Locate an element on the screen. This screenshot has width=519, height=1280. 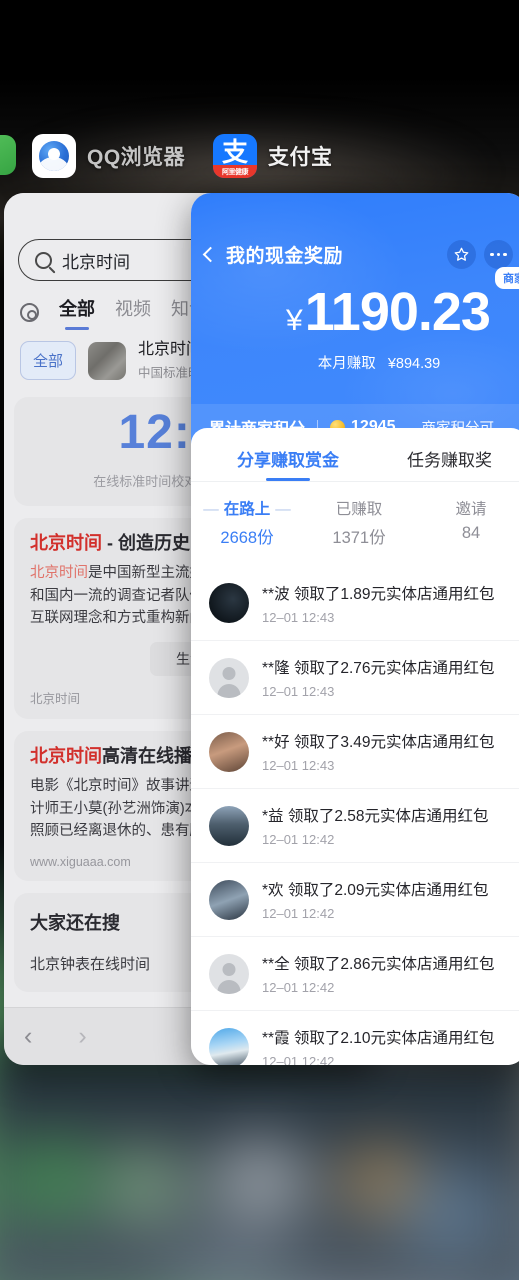
reward-amount-row: ¥ 1190.23 is located at coordinates (355, 312).